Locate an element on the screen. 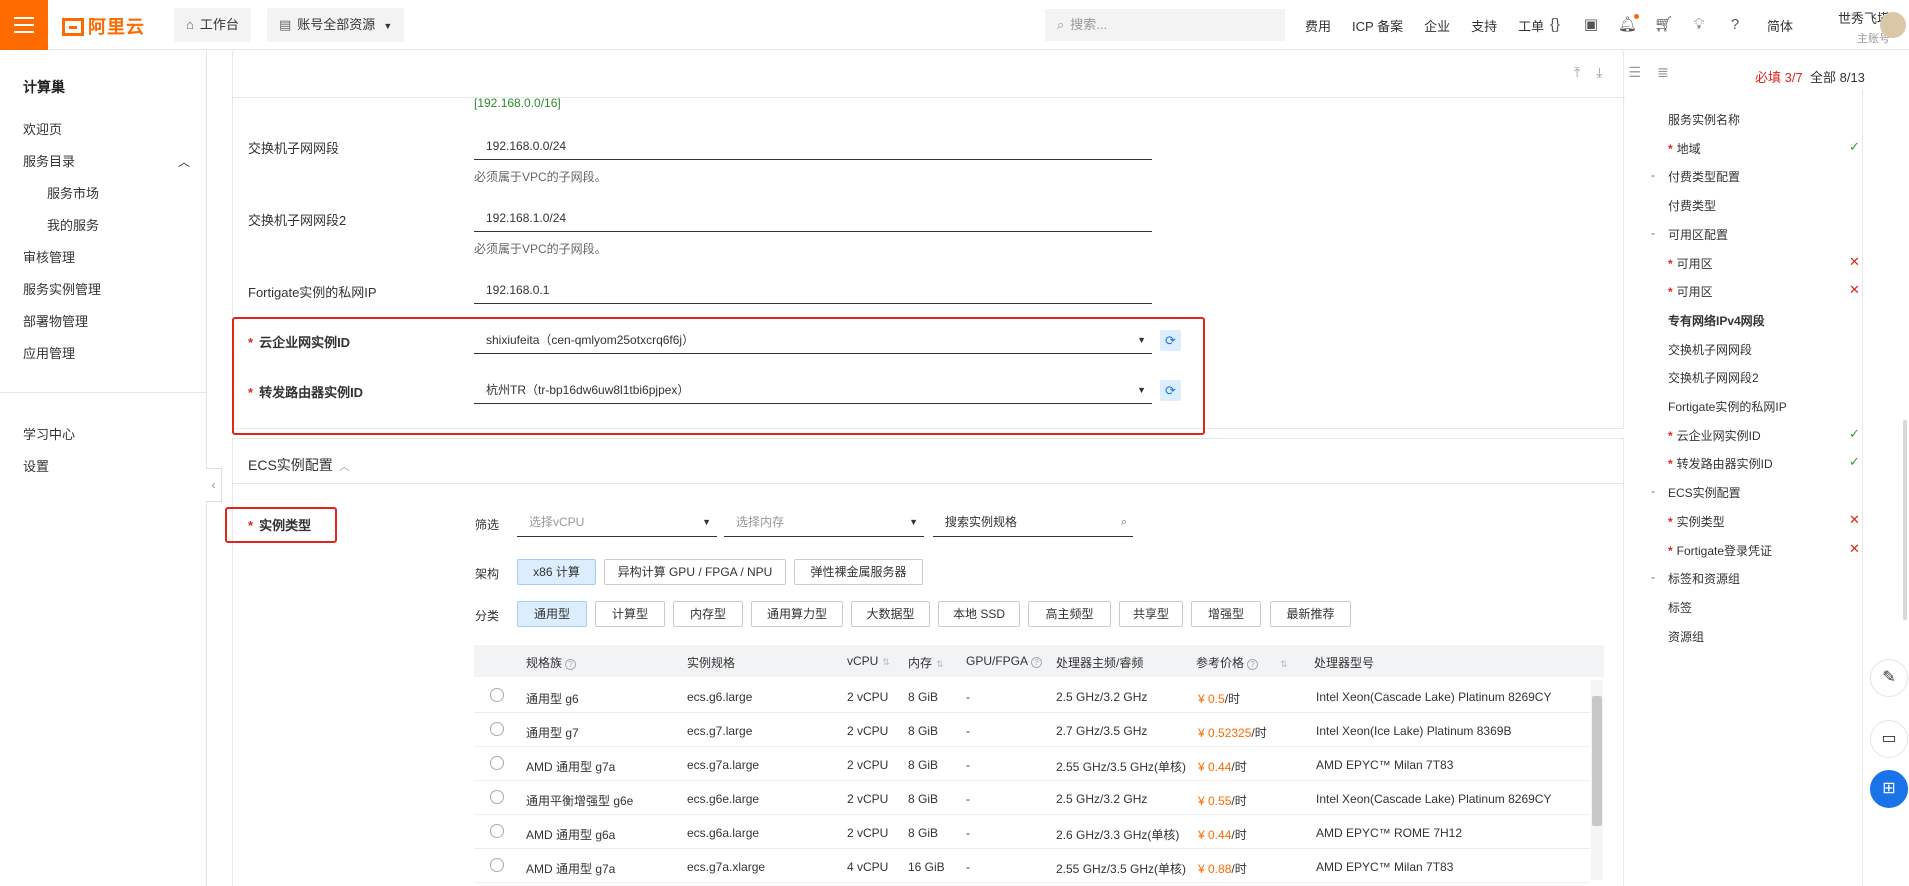  bell-icon: 🔔︎ is located at coordinates (1628, 24).